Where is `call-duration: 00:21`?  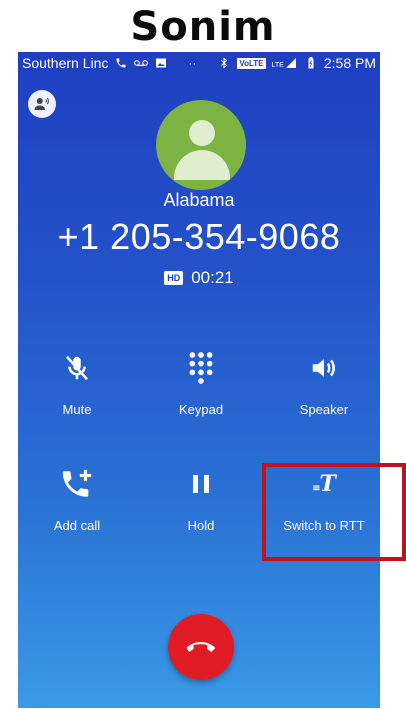
call-duration: 00:21 is located at coordinates (212, 277).